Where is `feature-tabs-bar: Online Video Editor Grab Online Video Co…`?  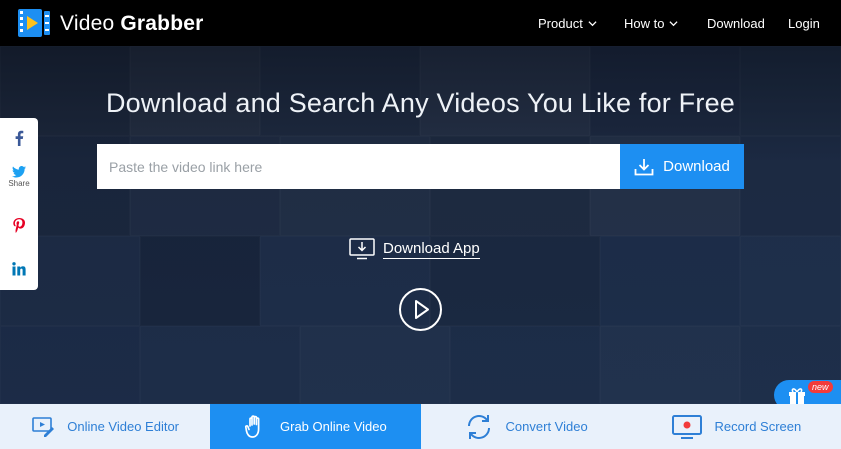 feature-tabs-bar: Online Video Editor Grab Online Video Co… is located at coordinates (420, 426).